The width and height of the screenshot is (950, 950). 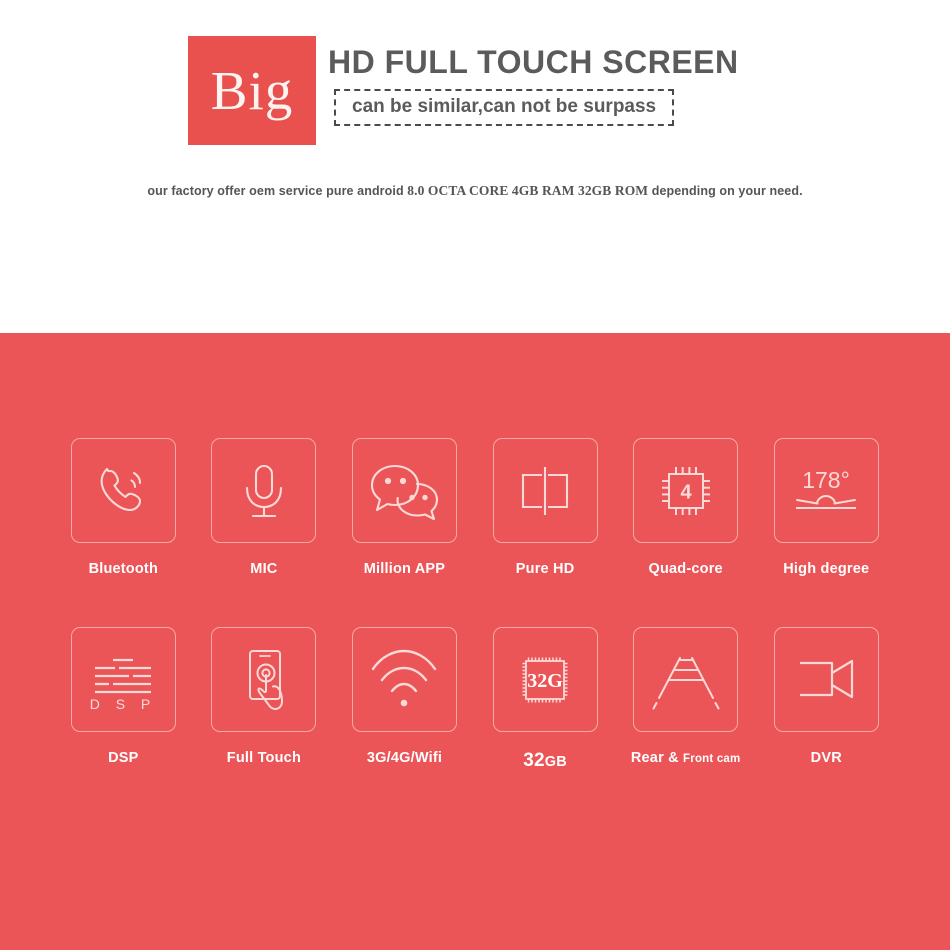 I want to click on feature-label: 3G/4G/Wifi, so click(x=404, y=758).